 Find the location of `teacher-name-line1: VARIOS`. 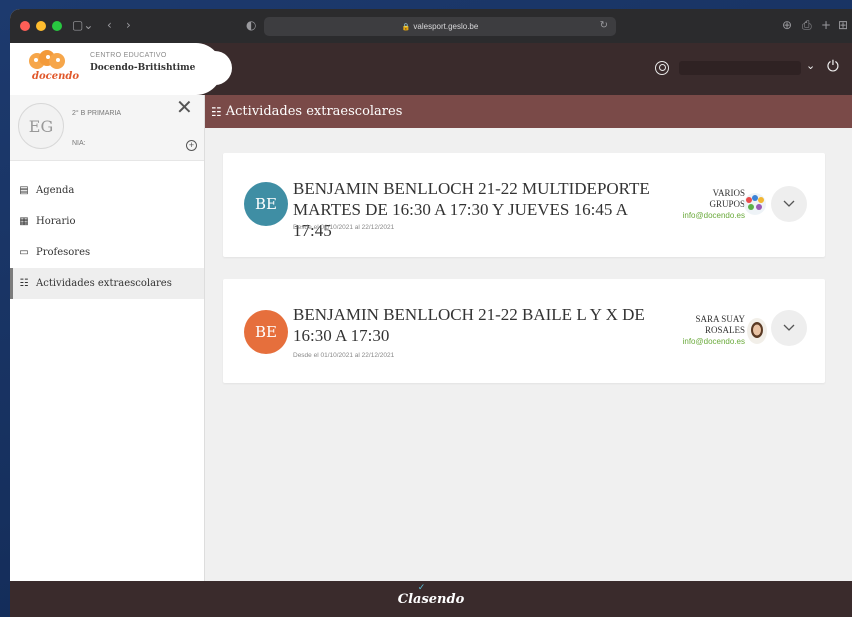

teacher-name-line1: VARIOS is located at coordinates (728, 193).